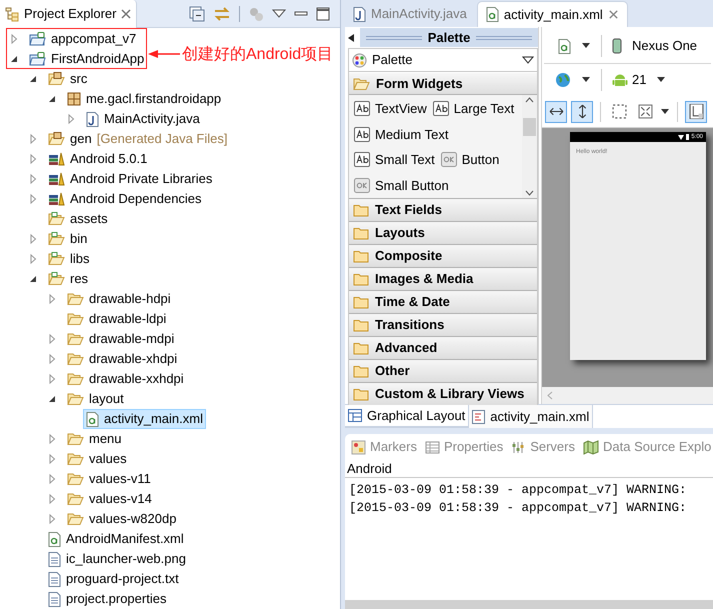 The image size is (713, 609). What do you see at coordinates (390, 108) in the screenshot?
I see `palette-widget: TextView` at bounding box center [390, 108].